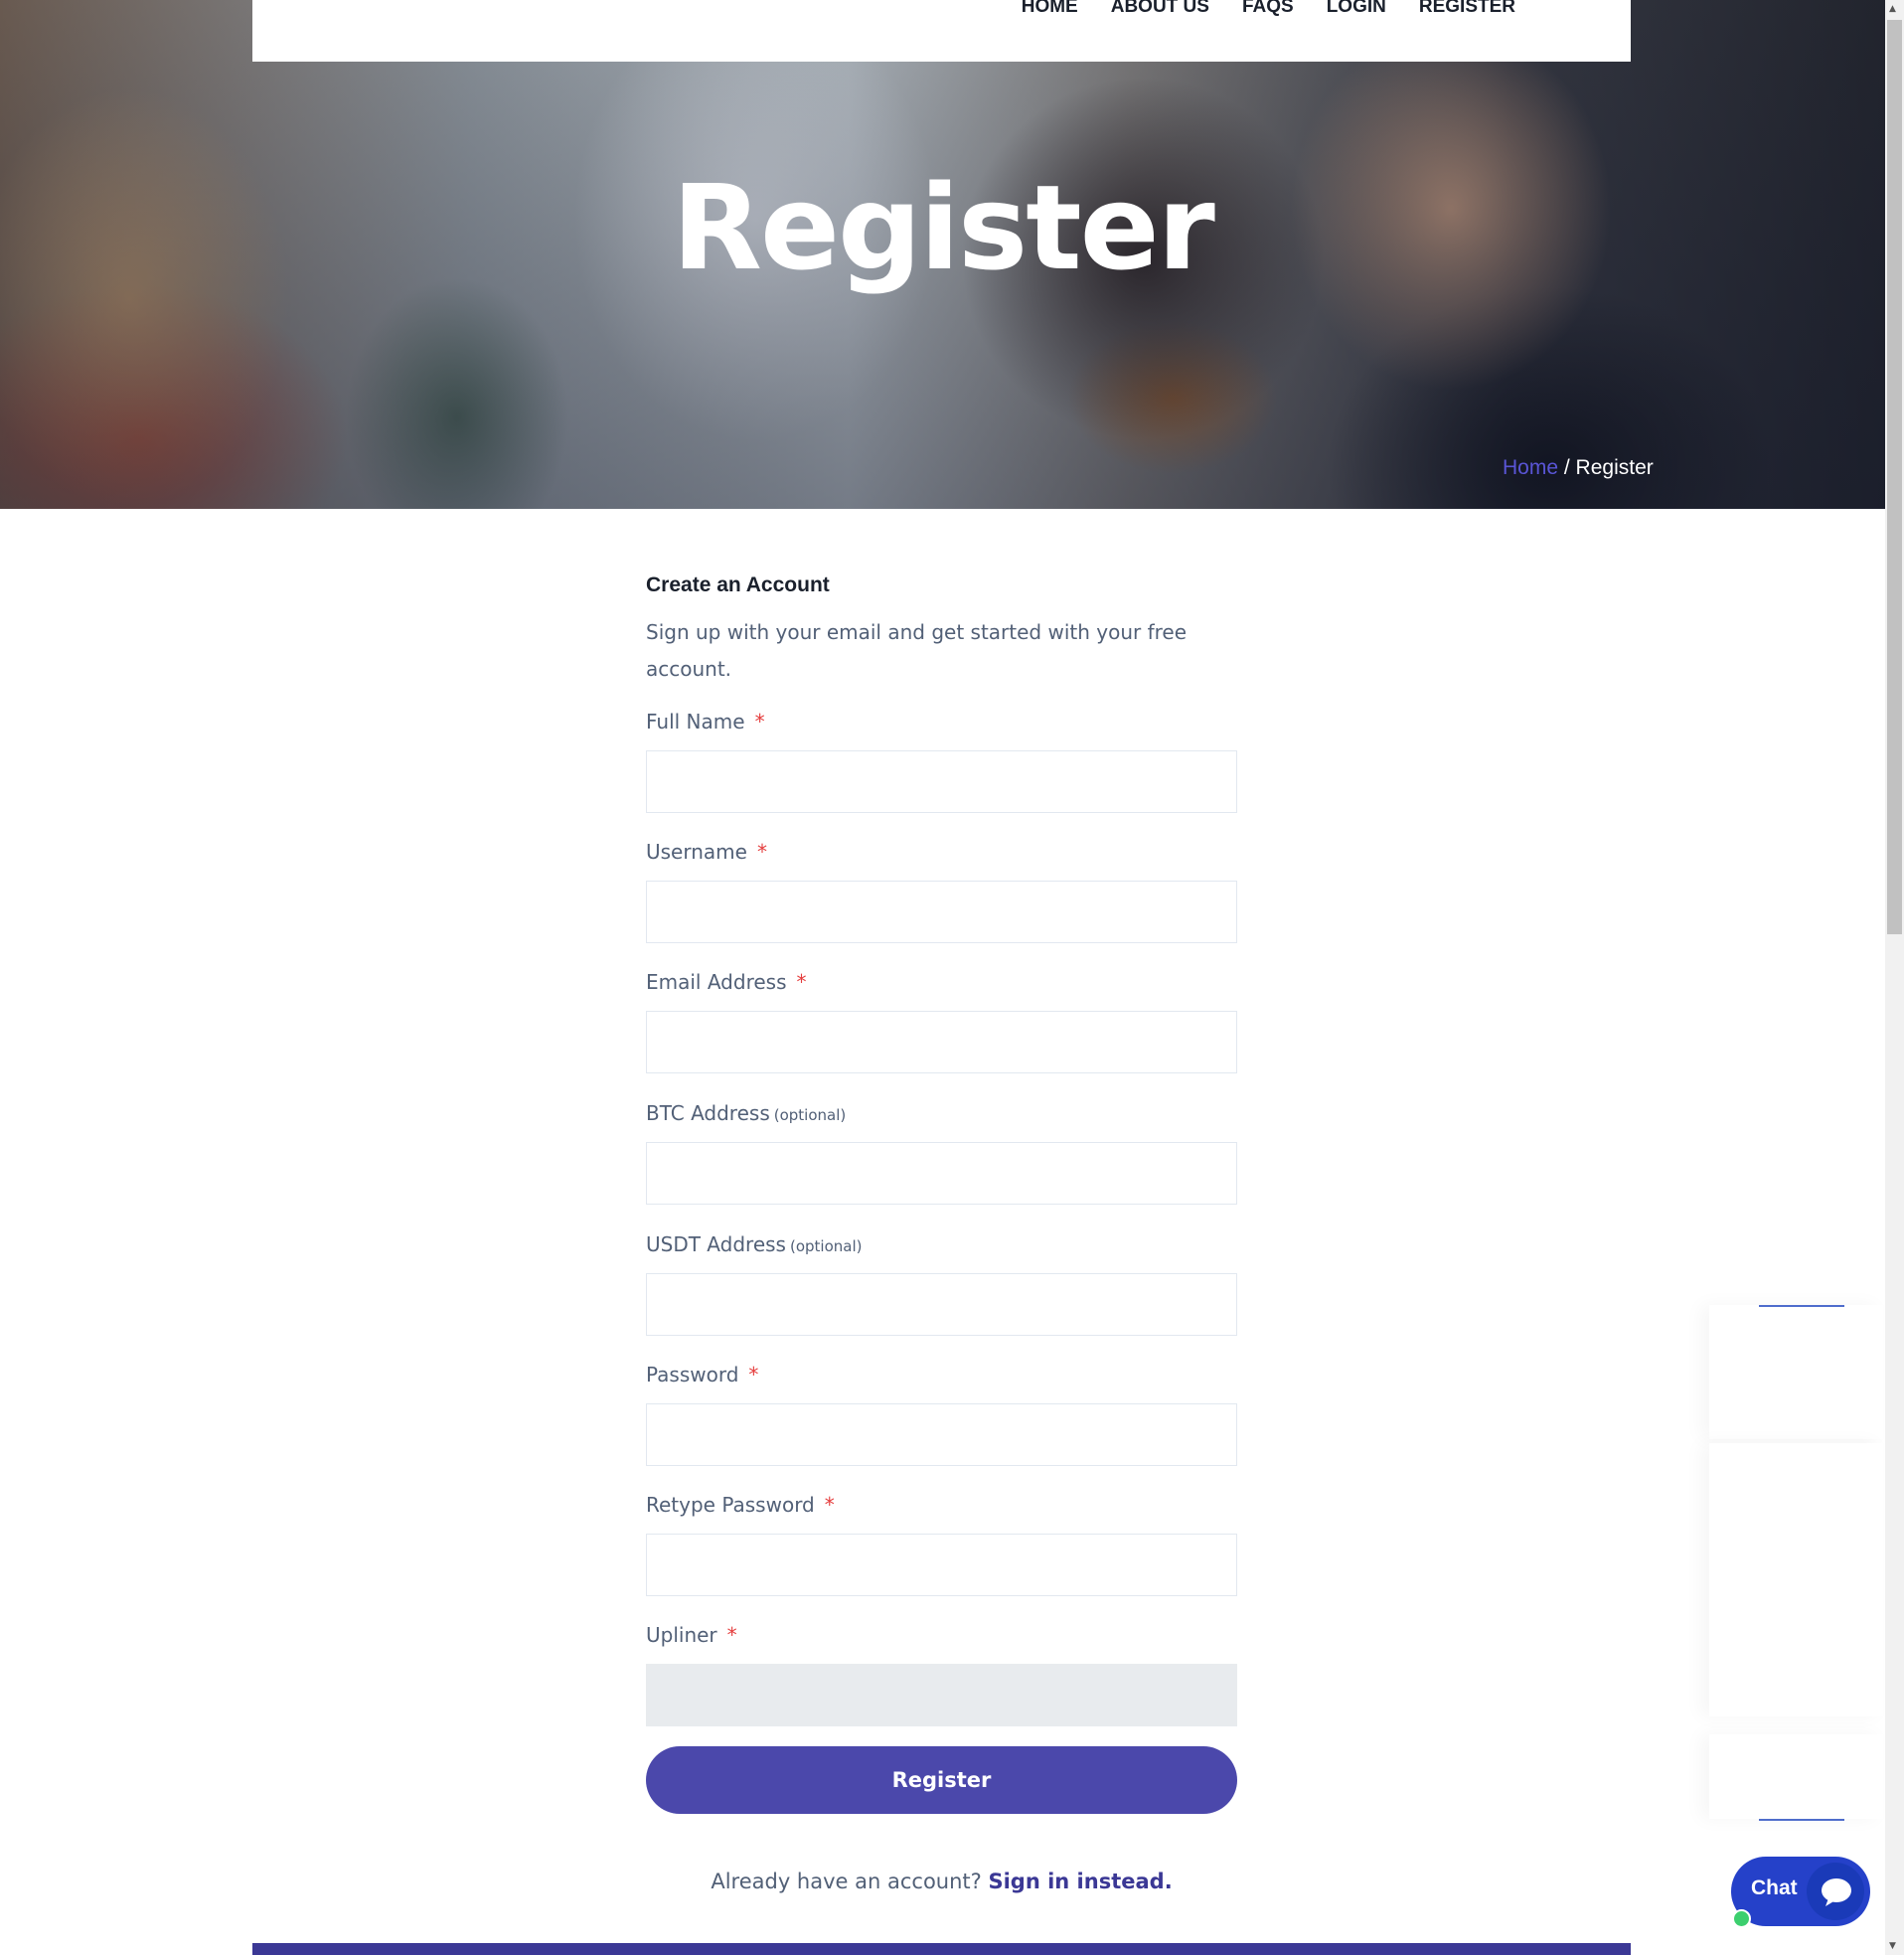  I want to click on breadcrumb: Home / Register, so click(1578, 468).